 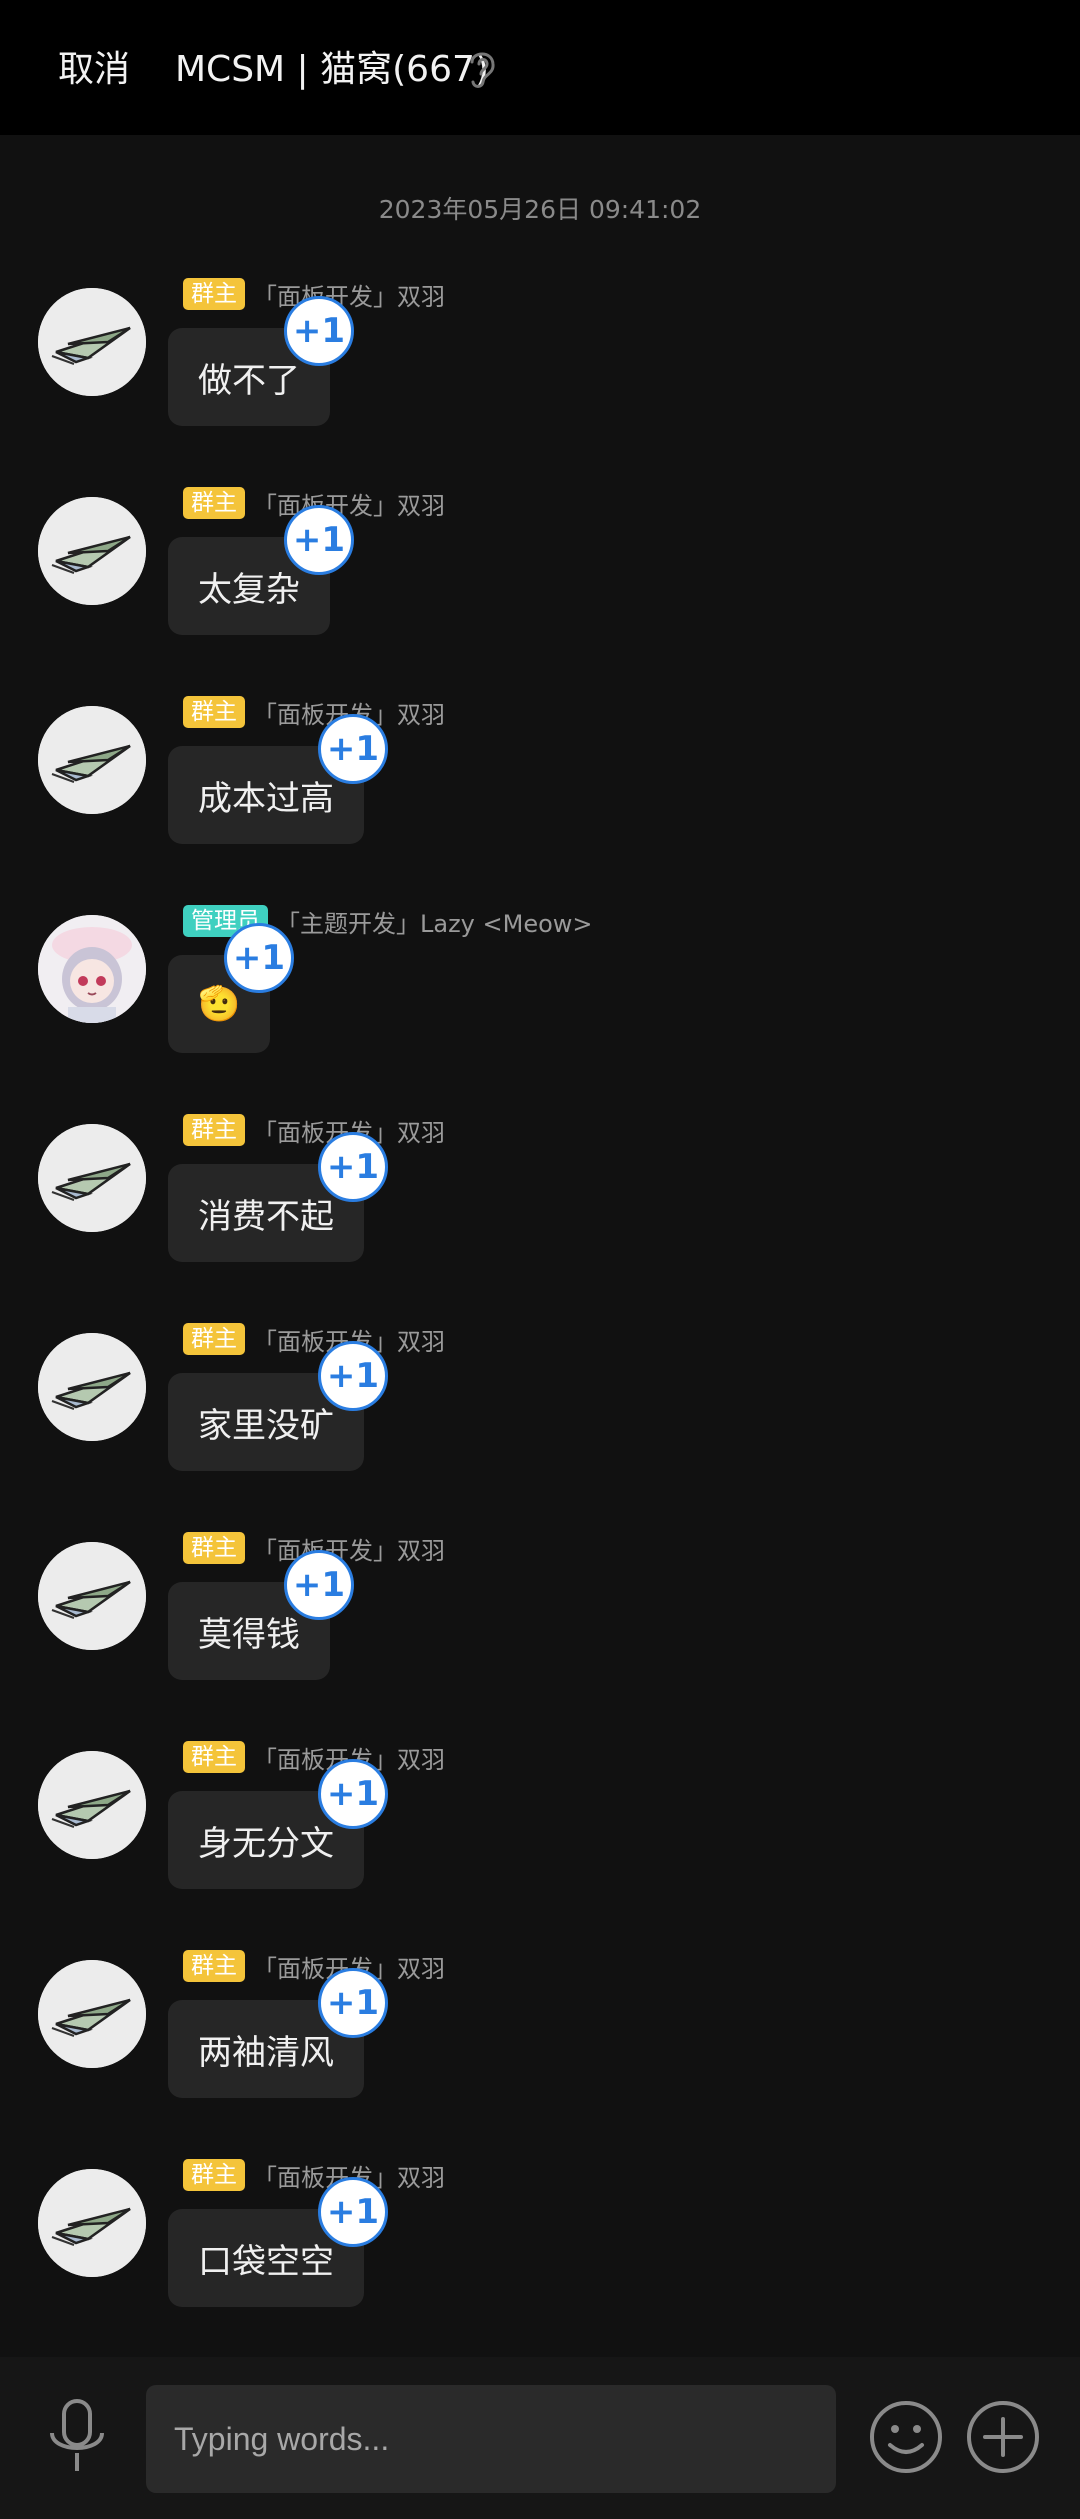 What do you see at coordinates (77, 2437) in the screenshot?
I see `microphone-icon` at bounding box center [77, 2437].